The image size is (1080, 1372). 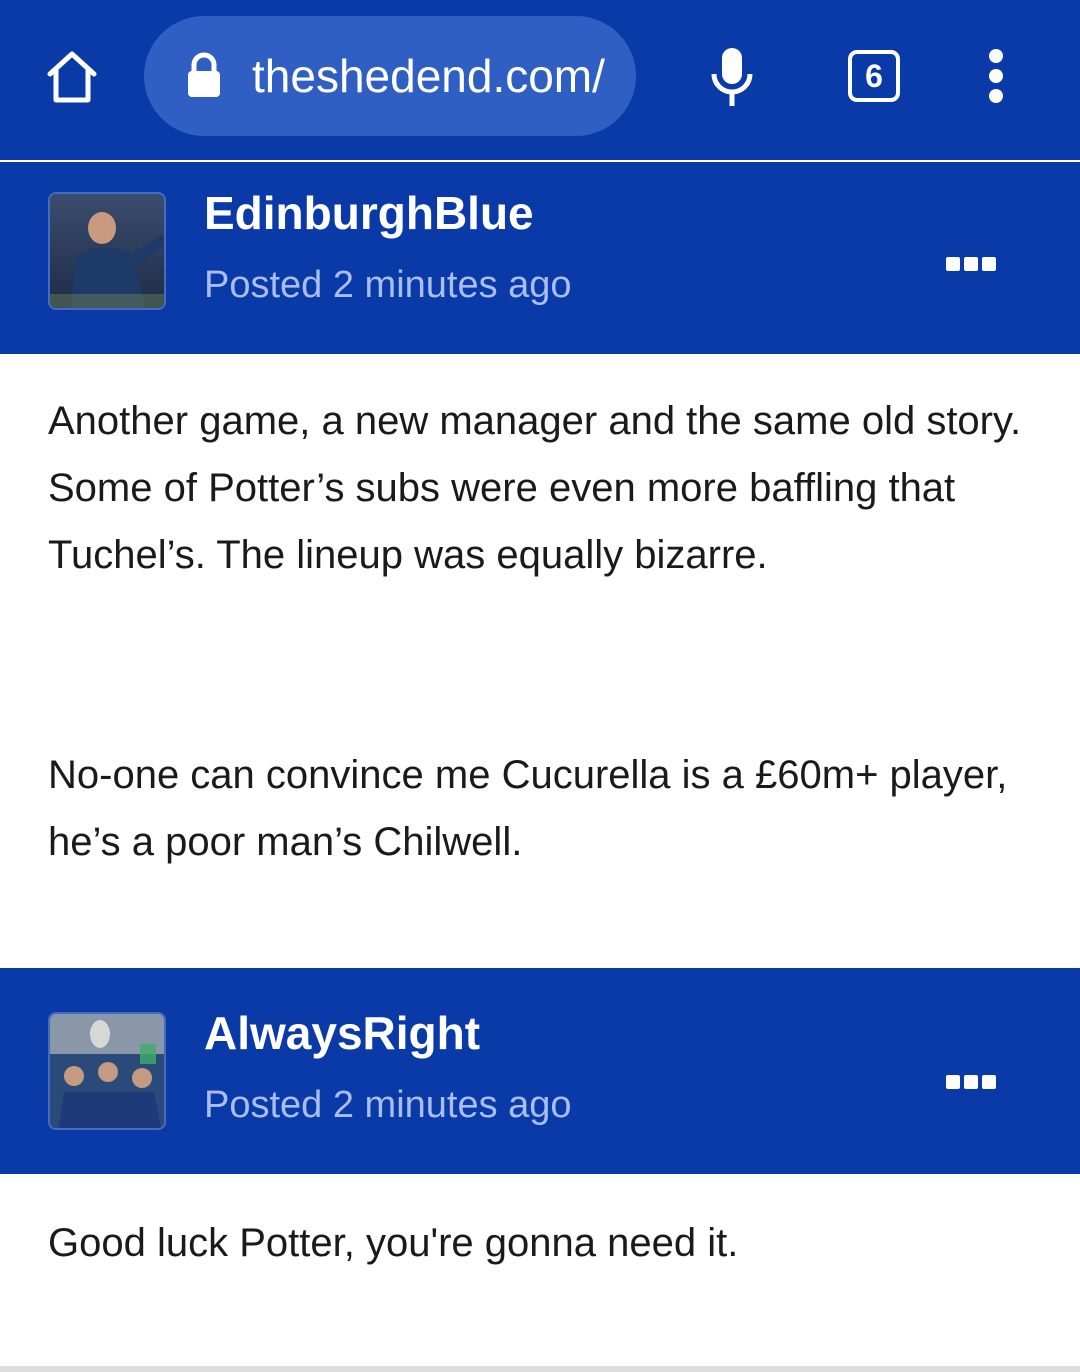 I want to click on browser-toolbar: theshedend.com/ 6, so click(x=540, y=80).